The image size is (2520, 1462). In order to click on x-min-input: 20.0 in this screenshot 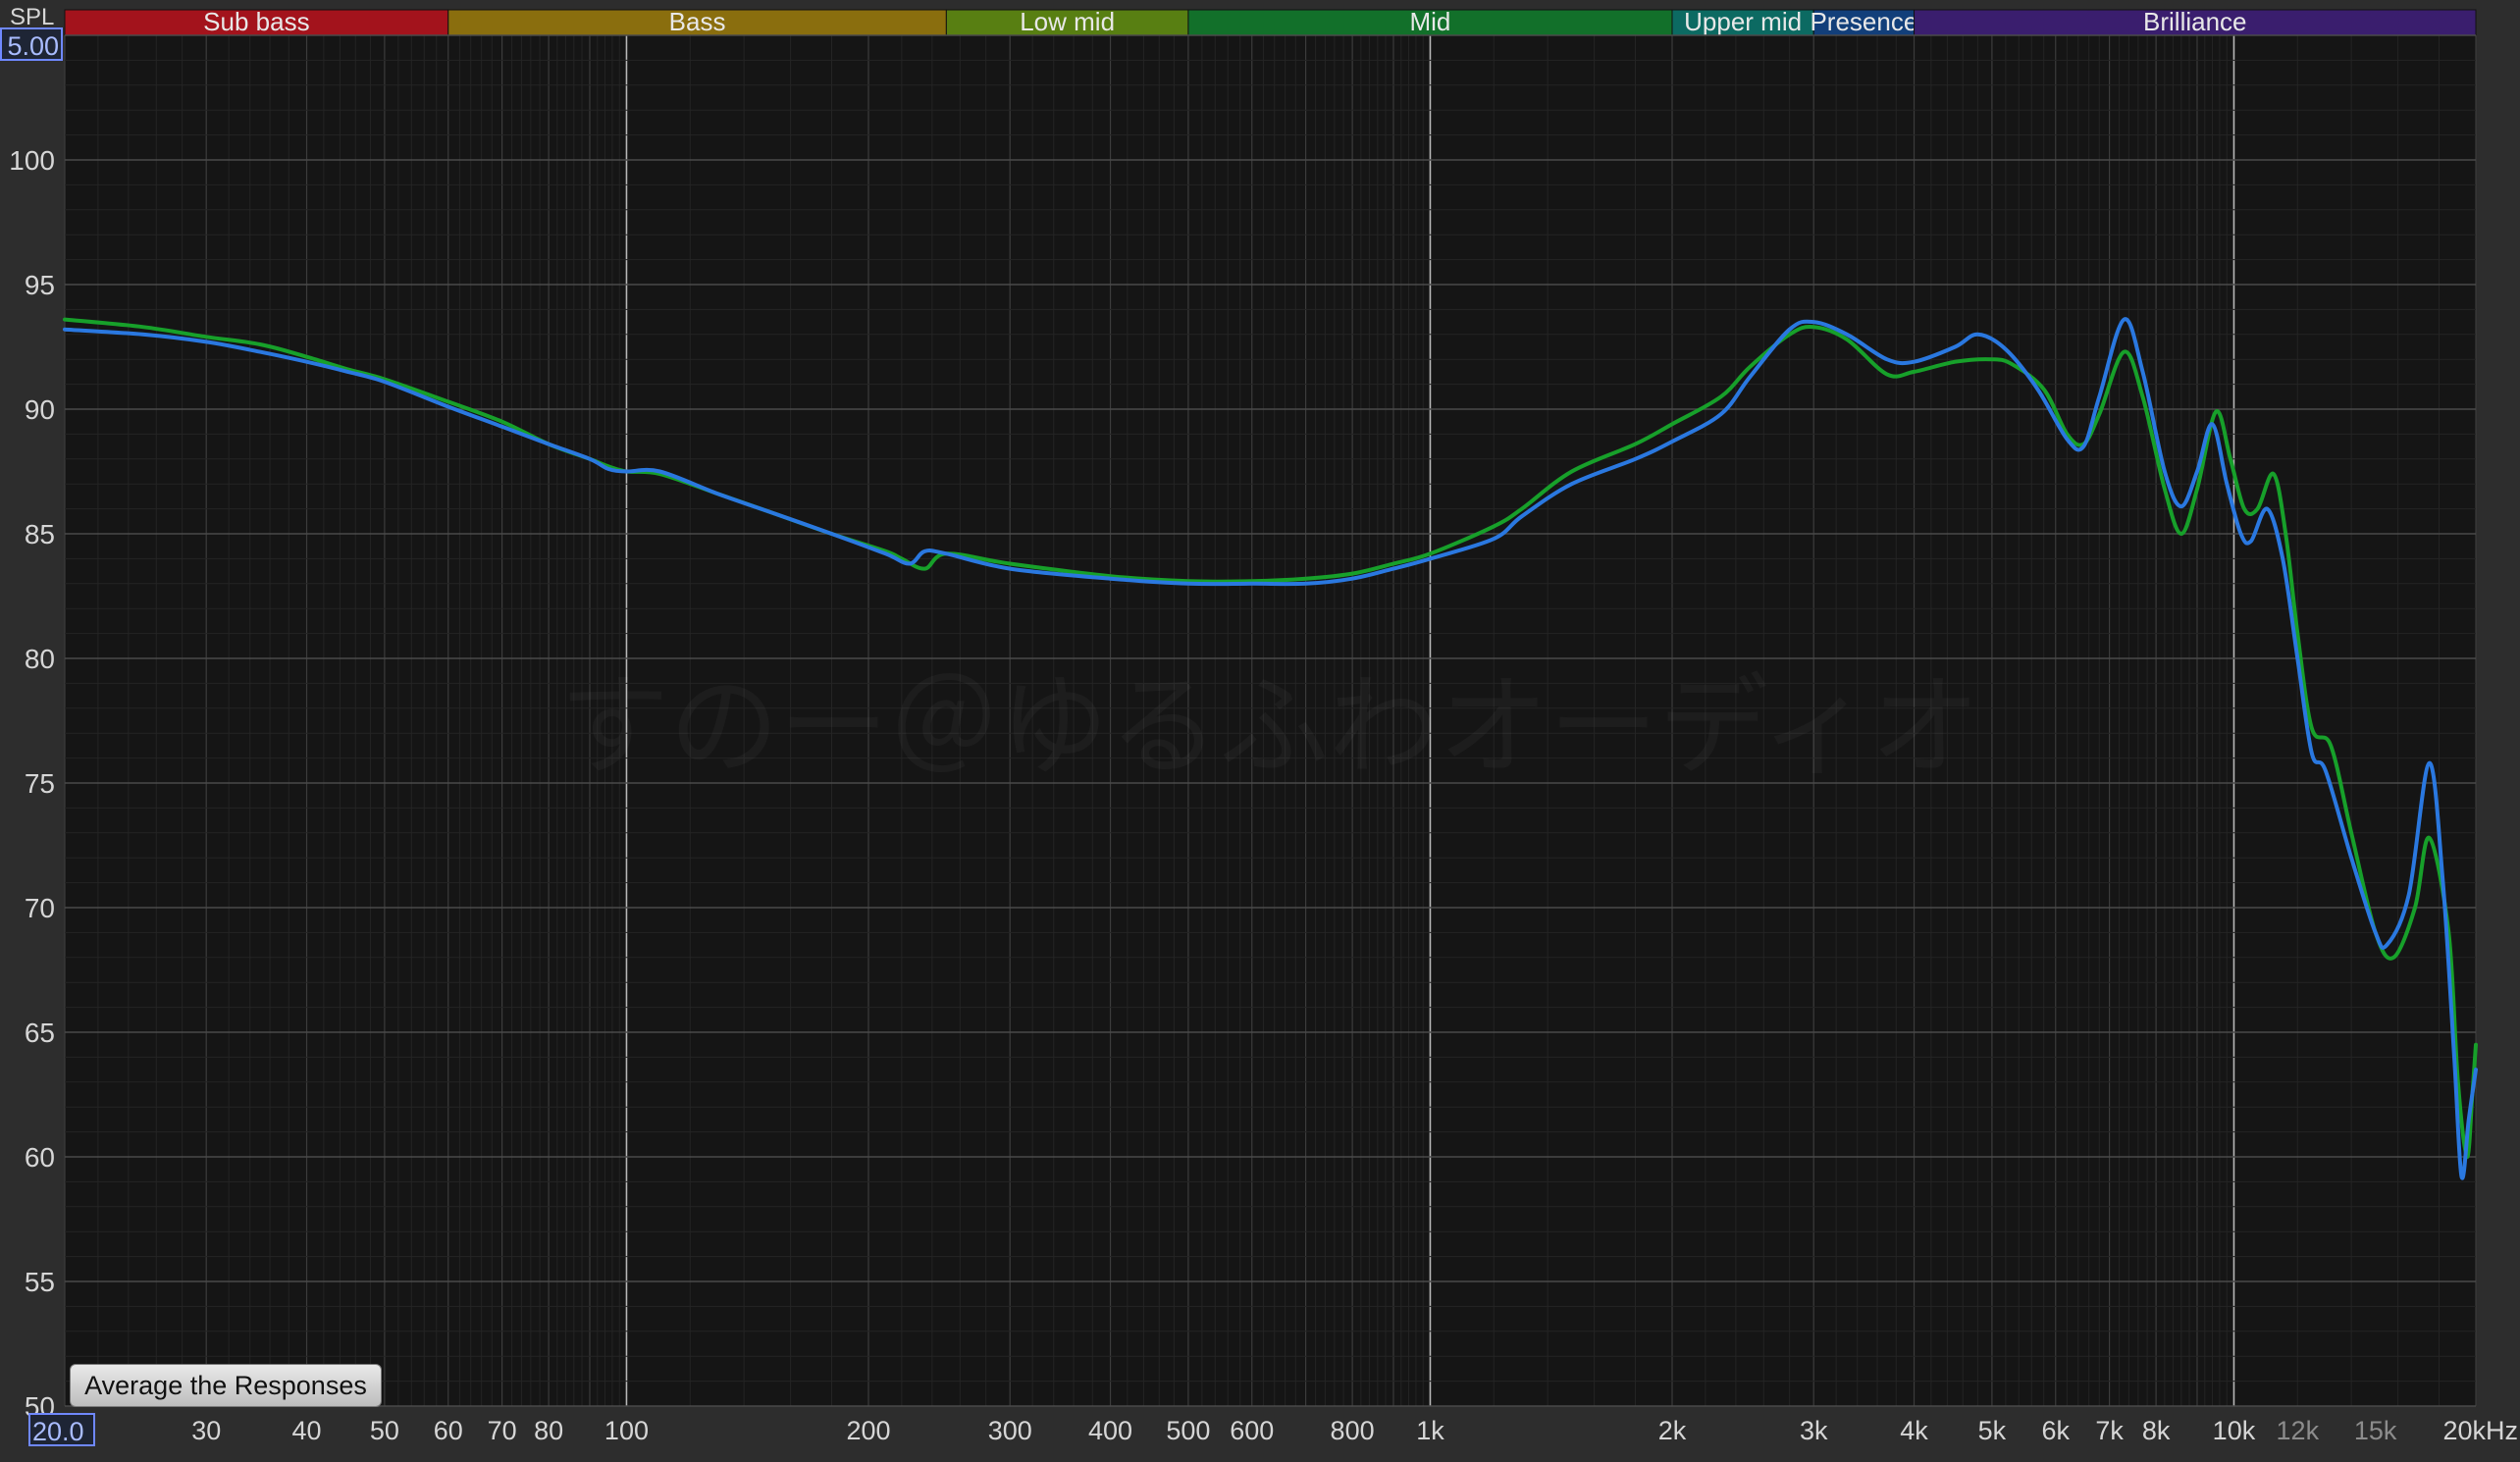, I will do `click(61, 1429)`.